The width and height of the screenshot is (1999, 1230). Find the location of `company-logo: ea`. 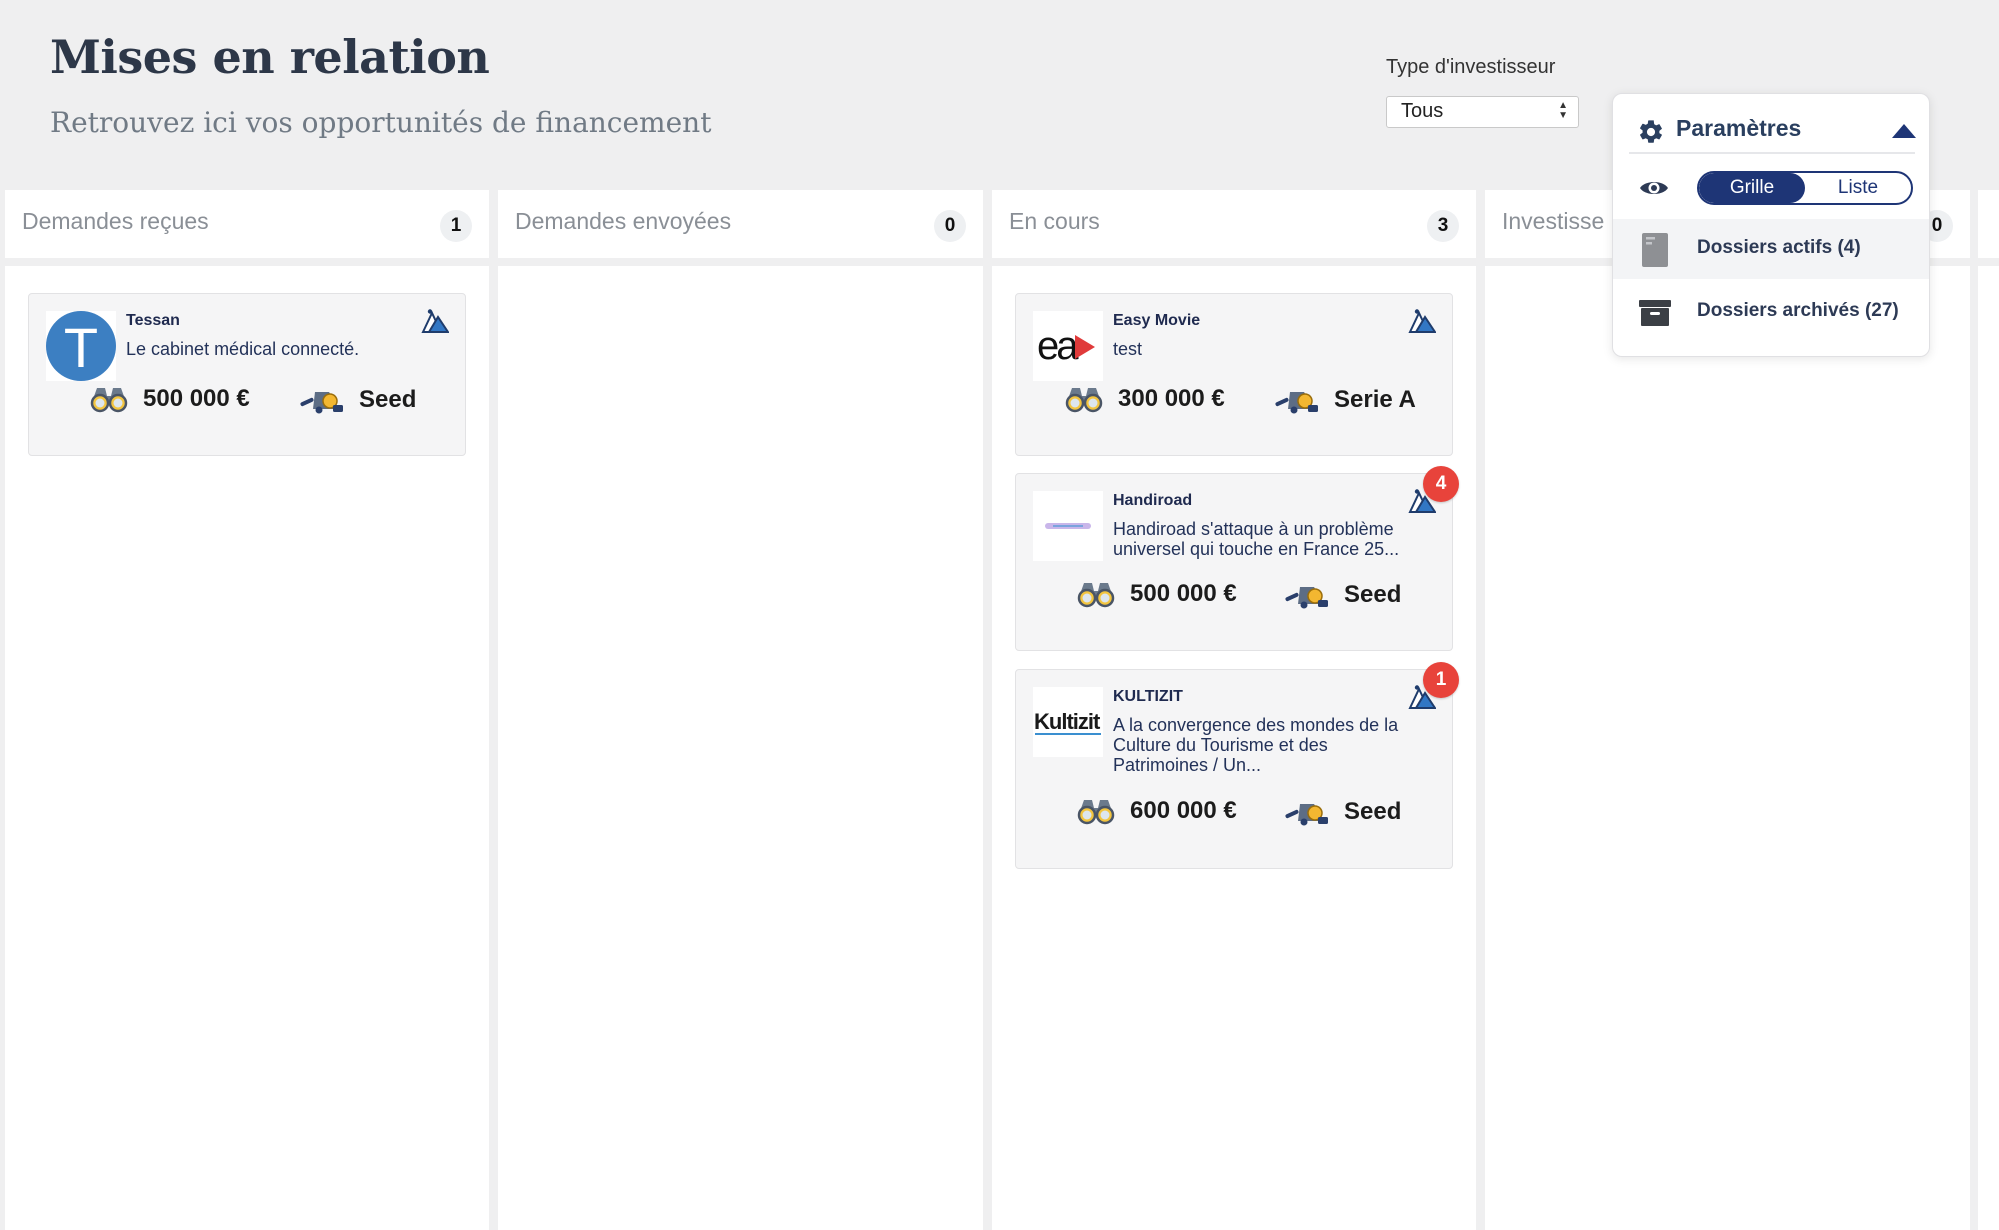

company-logo: ea is located at coordinates (1068, 346).